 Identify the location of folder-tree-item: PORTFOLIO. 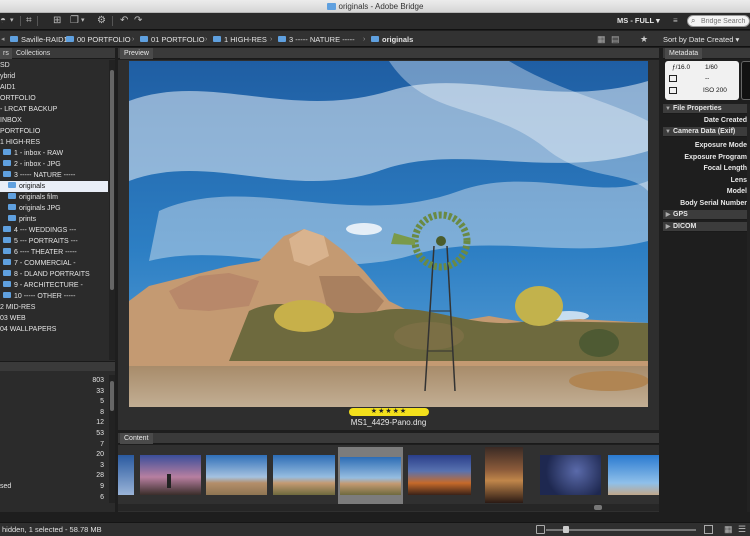
(54, 131).